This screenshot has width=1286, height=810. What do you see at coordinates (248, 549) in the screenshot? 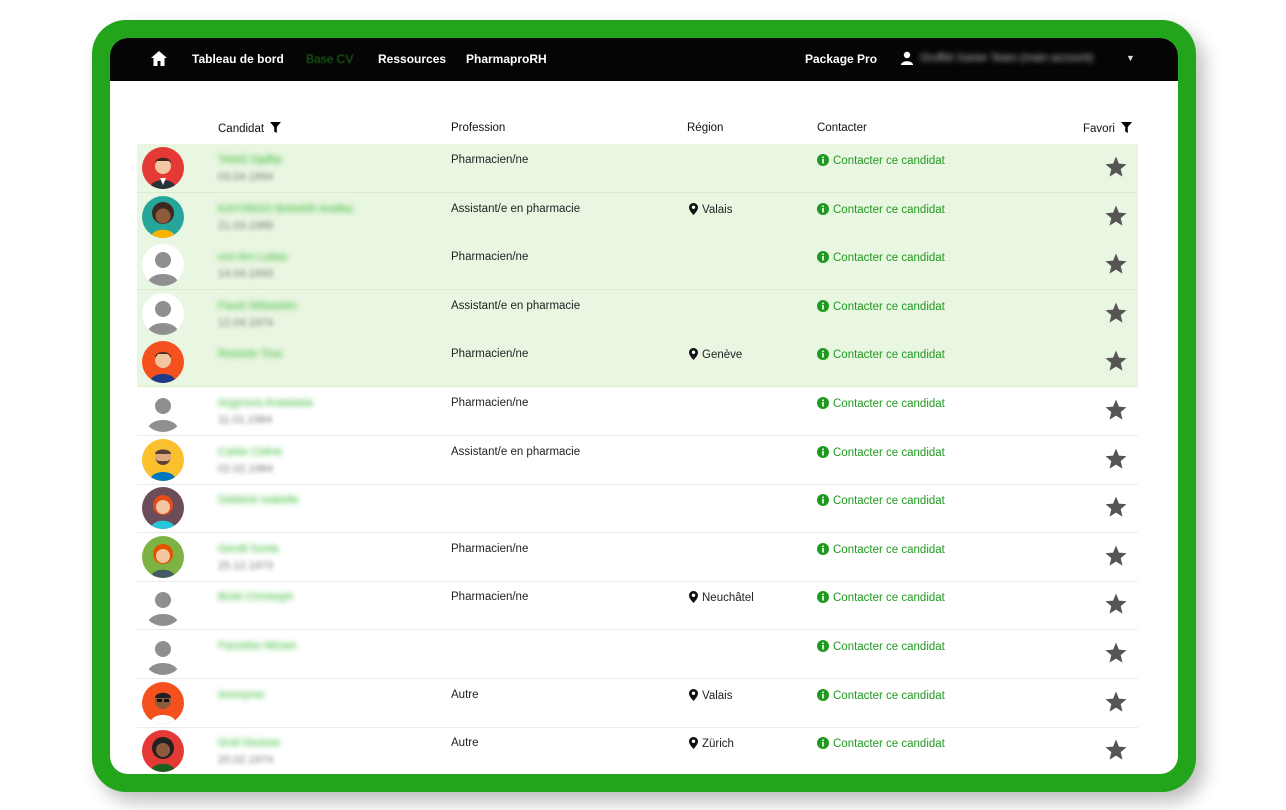
I see `candidate-name-link: Gerdil Sonia` at bounding box center [248, 549].